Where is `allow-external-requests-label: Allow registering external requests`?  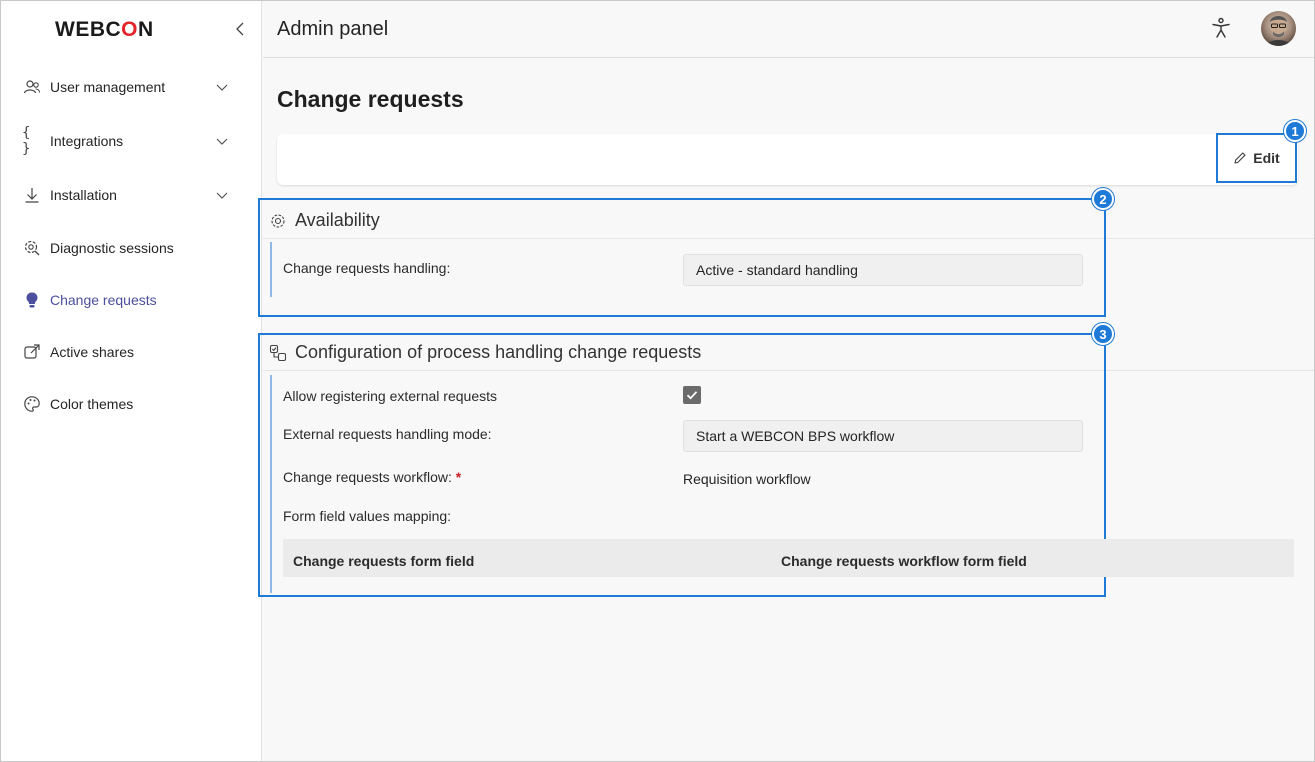
allow-external-requests-label: Allow registering external requests is located at coordinates (390, 396).